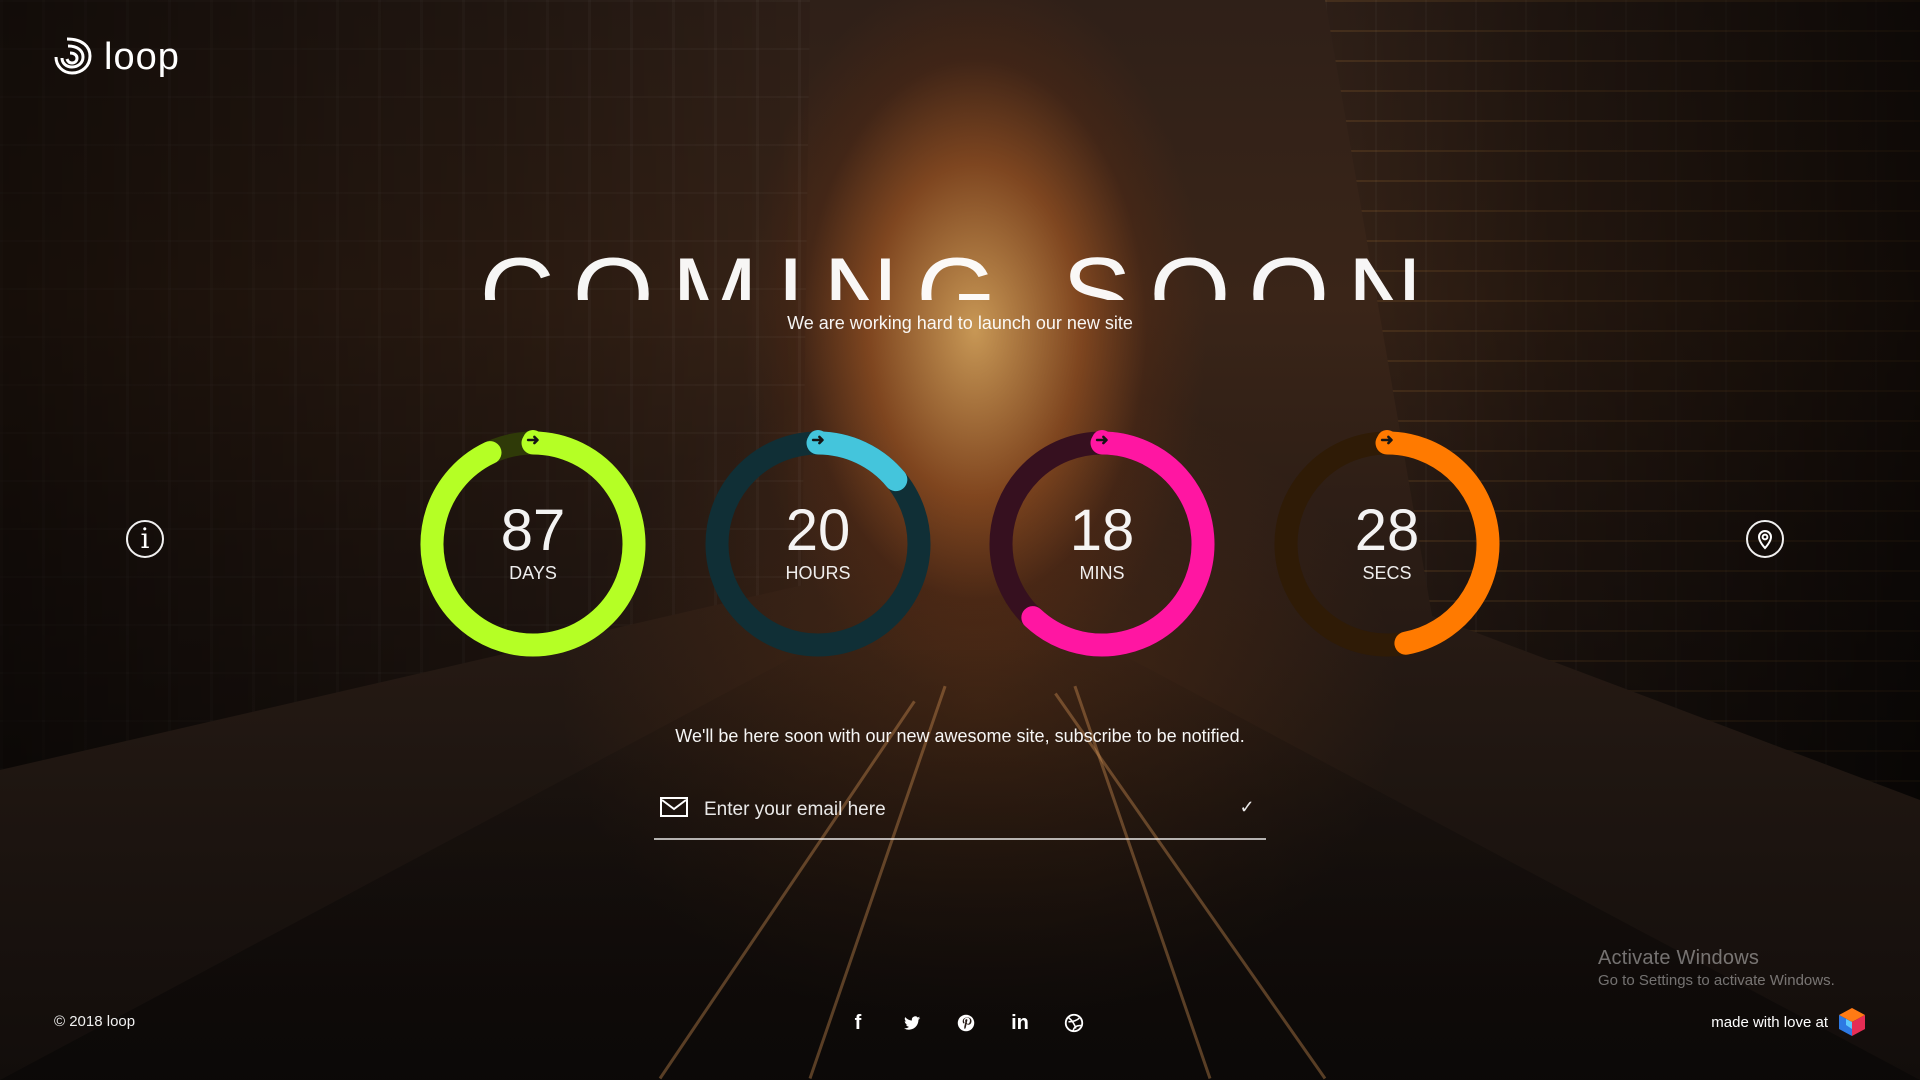 Image resolution: width=1920 pixels, height=1080 pixels. I want to click on secs-value: 28, so click(1387, 530).